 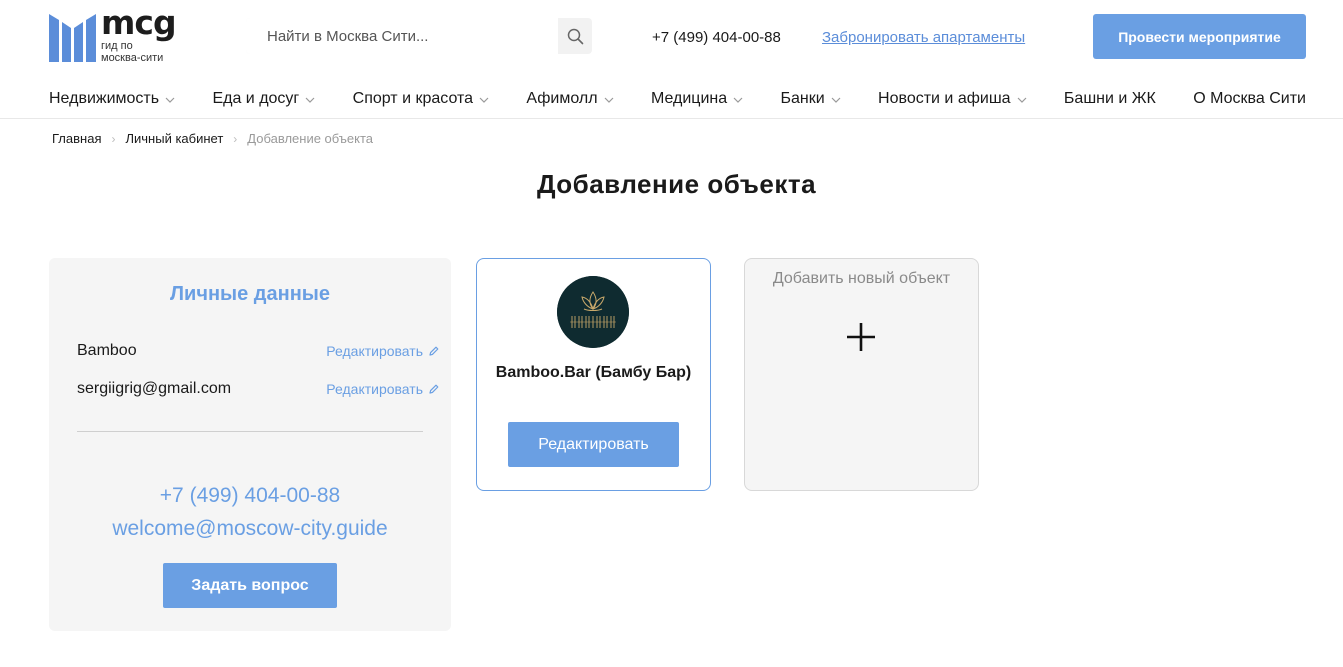 I want to click on edit-email-label: Редактировать, so click(x=374, y=389).